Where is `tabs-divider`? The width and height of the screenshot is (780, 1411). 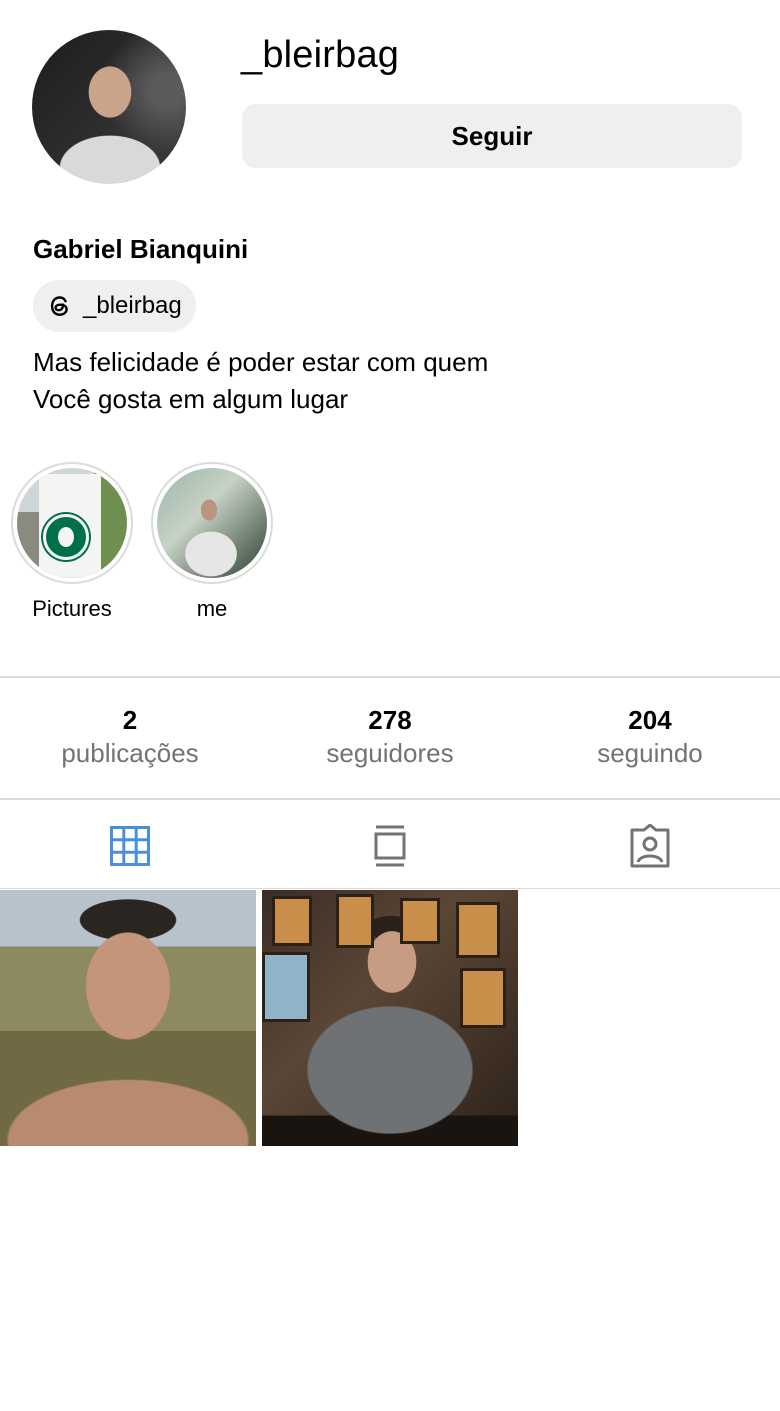 tabs-divider is located at coordinates (390, 888).